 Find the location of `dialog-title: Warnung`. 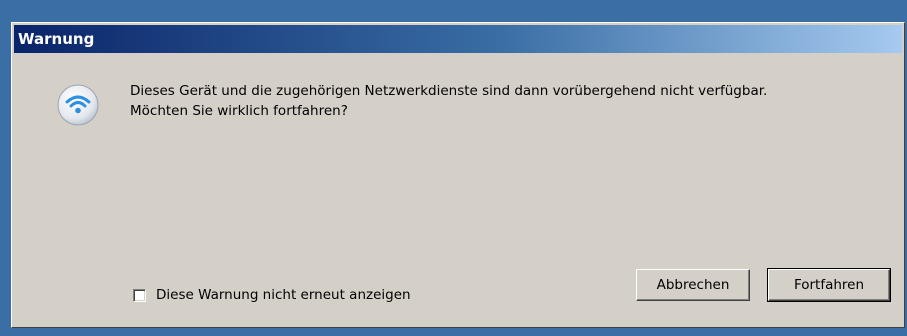

dialog-title: Warnung is located at coordinates (56, 39).